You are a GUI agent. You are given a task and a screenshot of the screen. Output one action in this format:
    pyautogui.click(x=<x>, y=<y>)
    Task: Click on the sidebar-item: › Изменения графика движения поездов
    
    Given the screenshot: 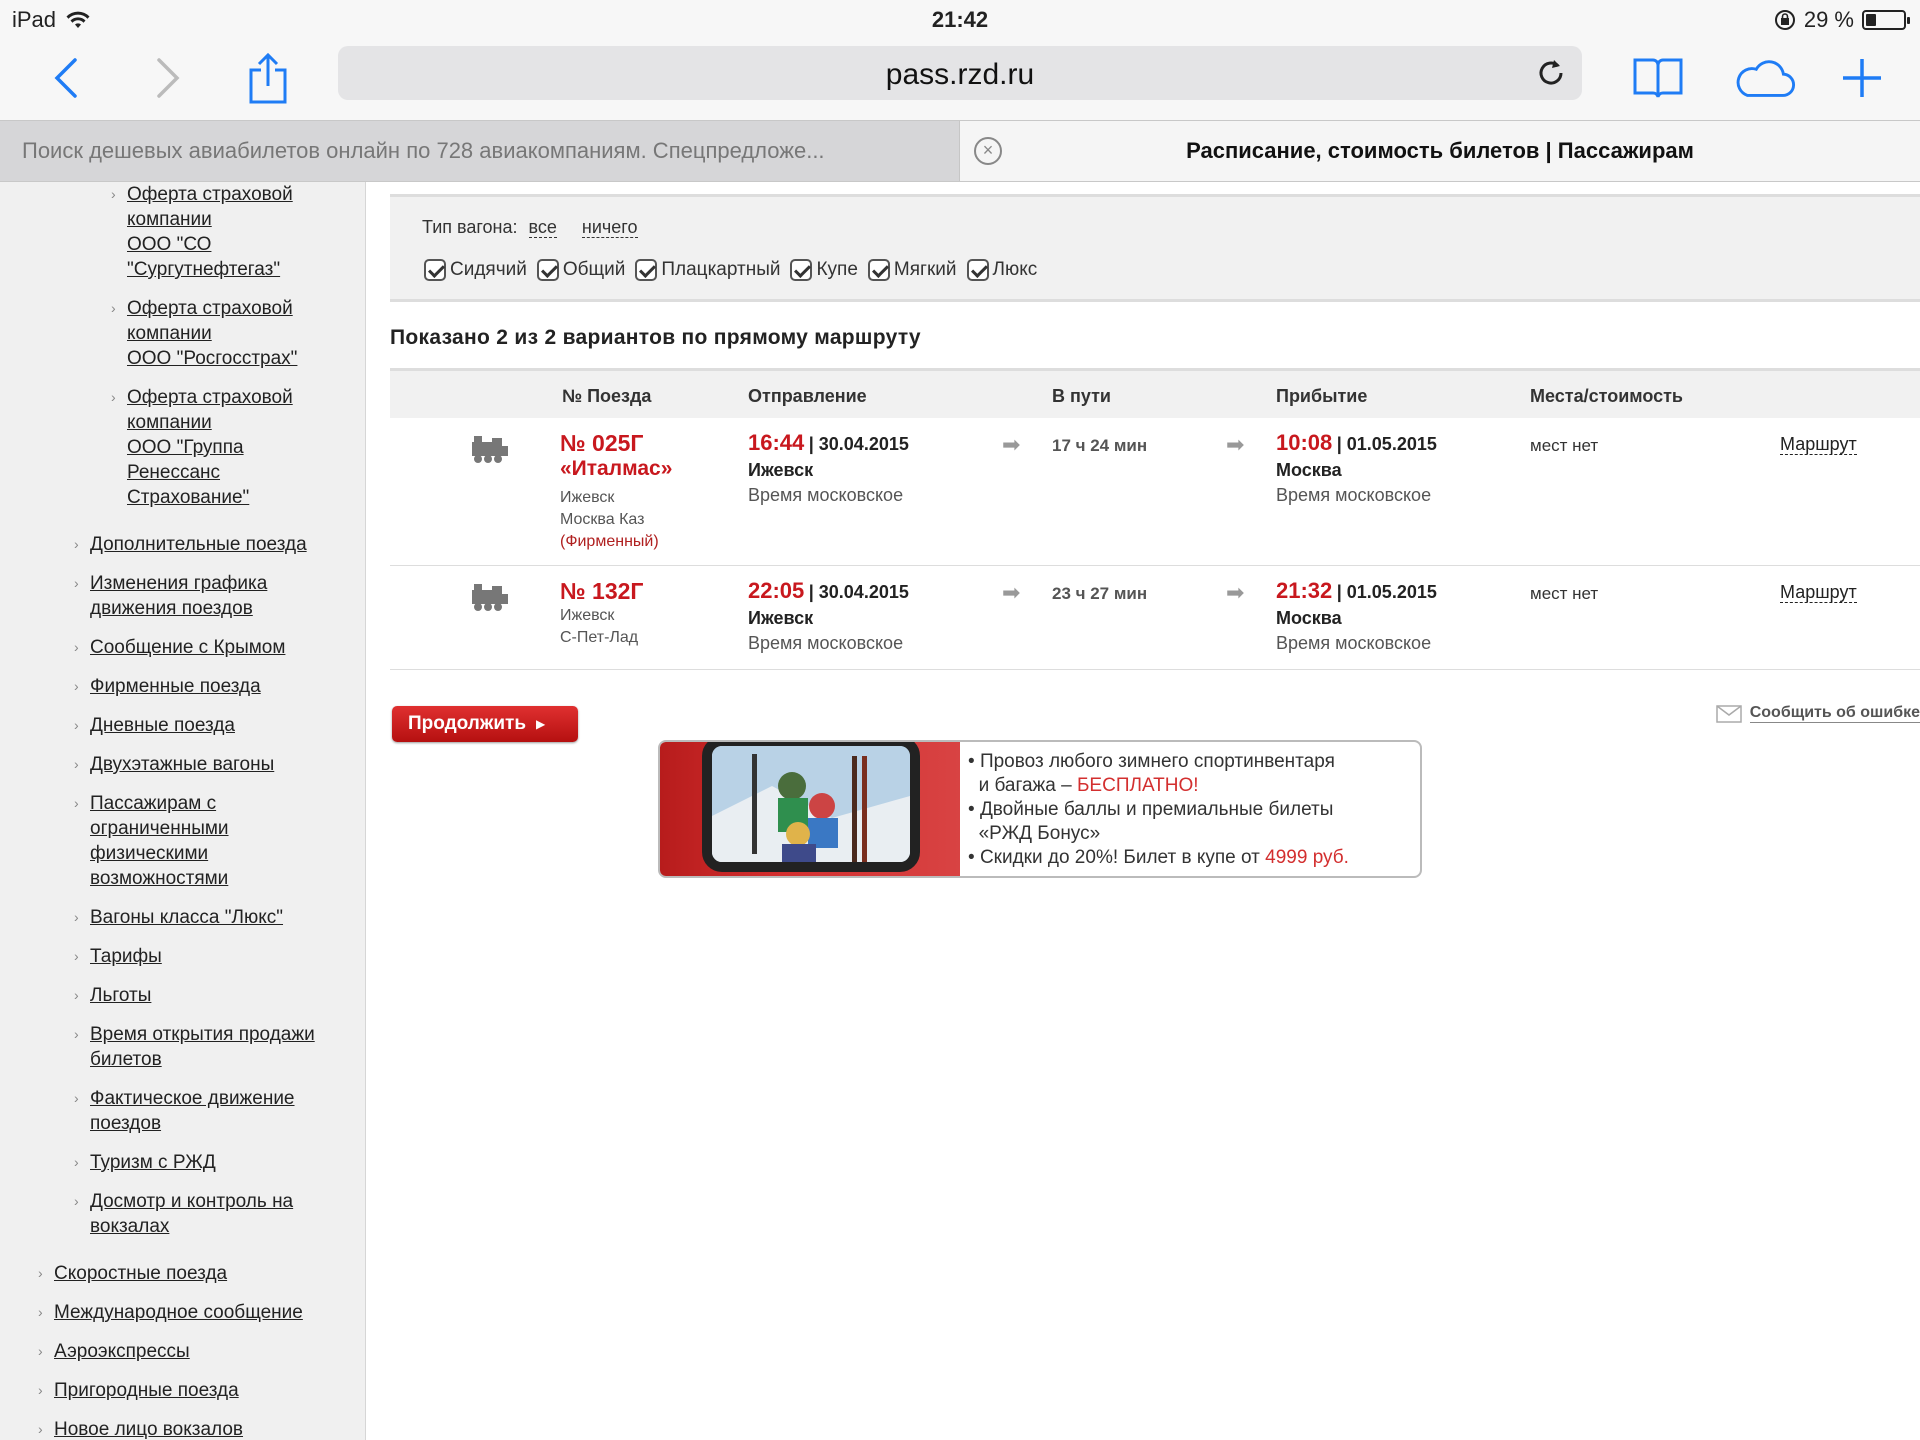 What is the action you would take?
    pyautogui.click(x=170, y=596)
    